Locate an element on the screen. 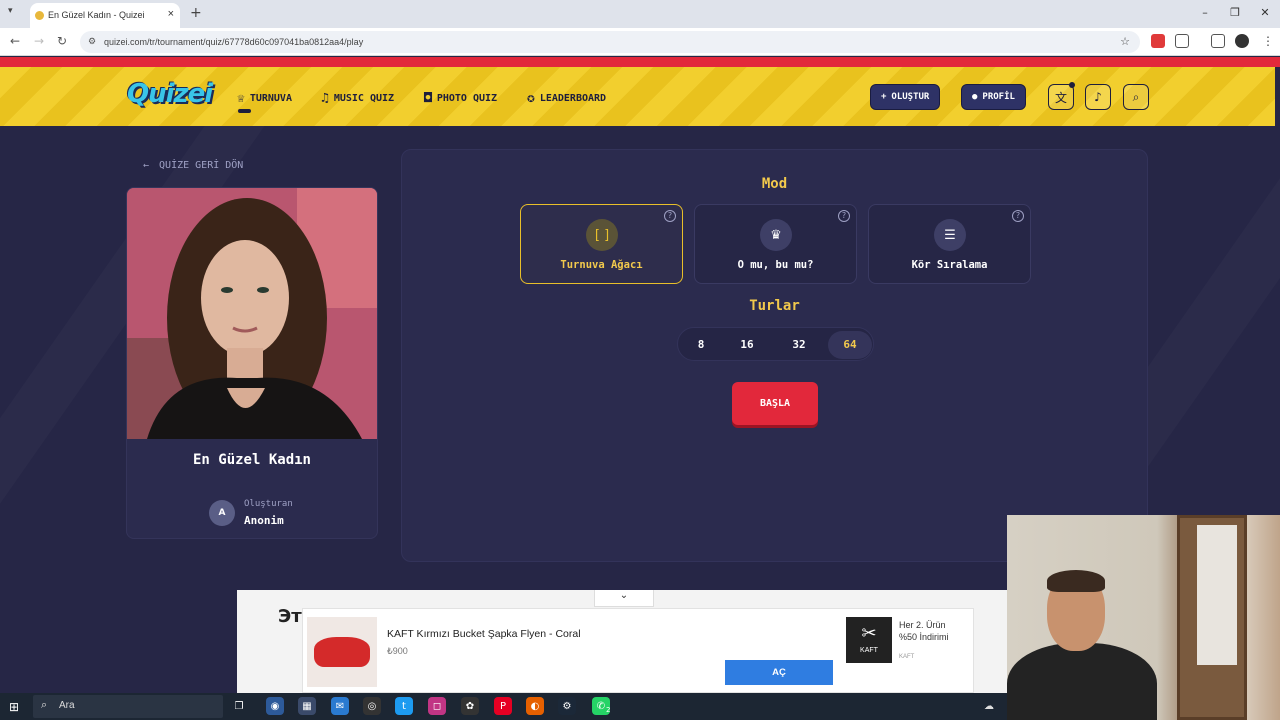 This screenshot has width=1280, height=720. restore-icon: ❐ is located at coordinates (1235, 14).